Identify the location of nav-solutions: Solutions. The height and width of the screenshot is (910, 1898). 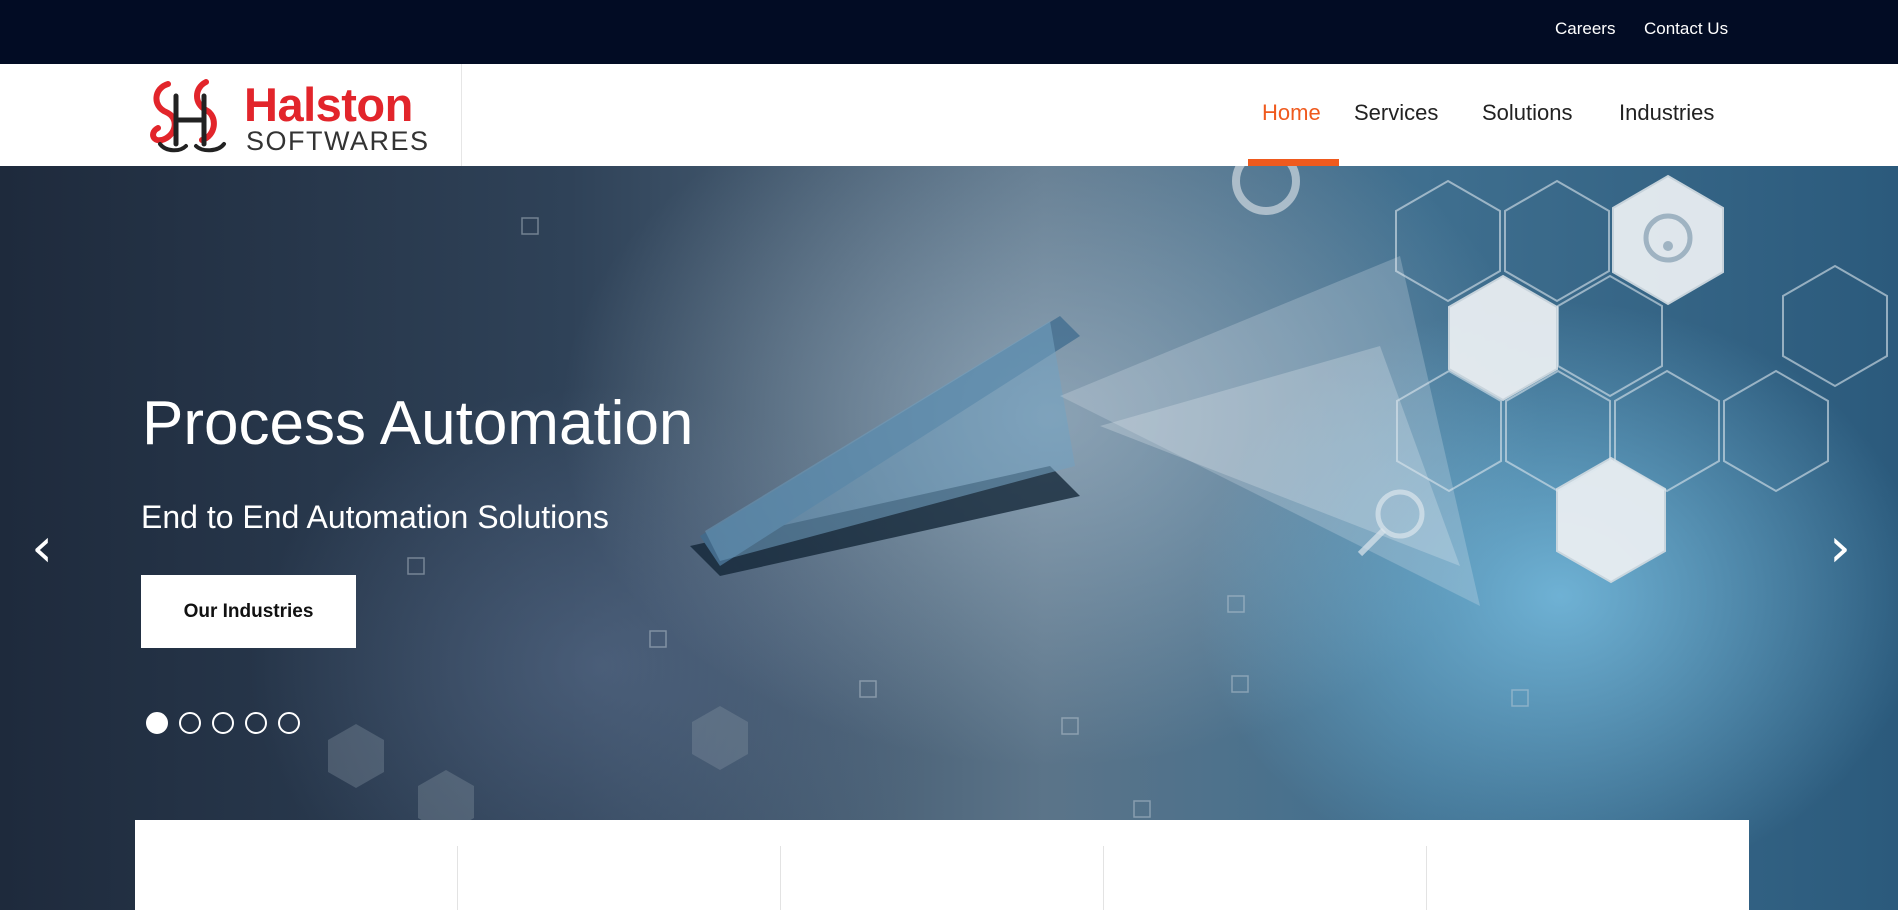
(1527, 113).